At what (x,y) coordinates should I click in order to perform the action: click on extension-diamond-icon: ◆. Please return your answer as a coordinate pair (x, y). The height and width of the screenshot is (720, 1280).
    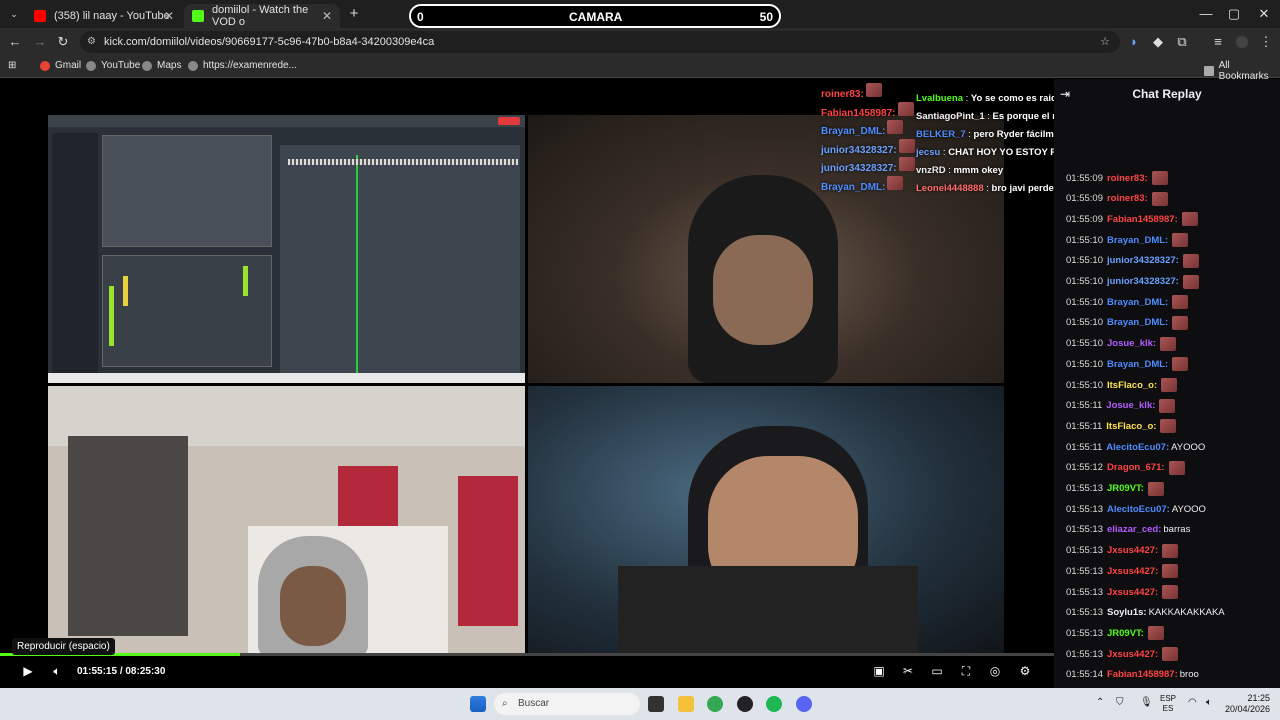
    Looking at the image, I should click on (1158, 42).